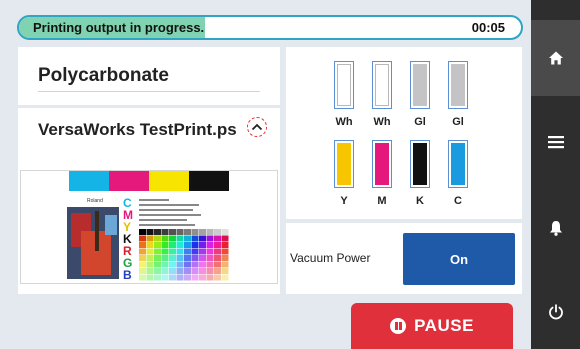 The width and height of the screenshot is (580, 349). Describe the element at coordinates (555, 174) in the screenshot. I see `side-nav` at that location.